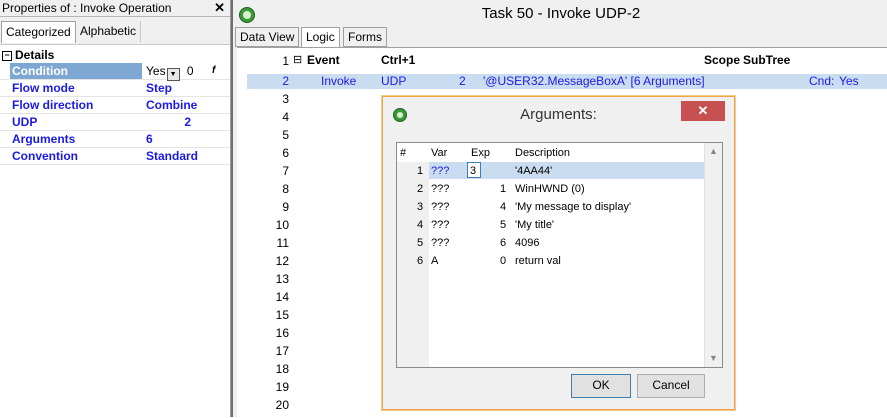 The image size is (887, 418). Describe the element at coordinates (282, 315) in the screenshot. I see `line-number: 15` at that location.